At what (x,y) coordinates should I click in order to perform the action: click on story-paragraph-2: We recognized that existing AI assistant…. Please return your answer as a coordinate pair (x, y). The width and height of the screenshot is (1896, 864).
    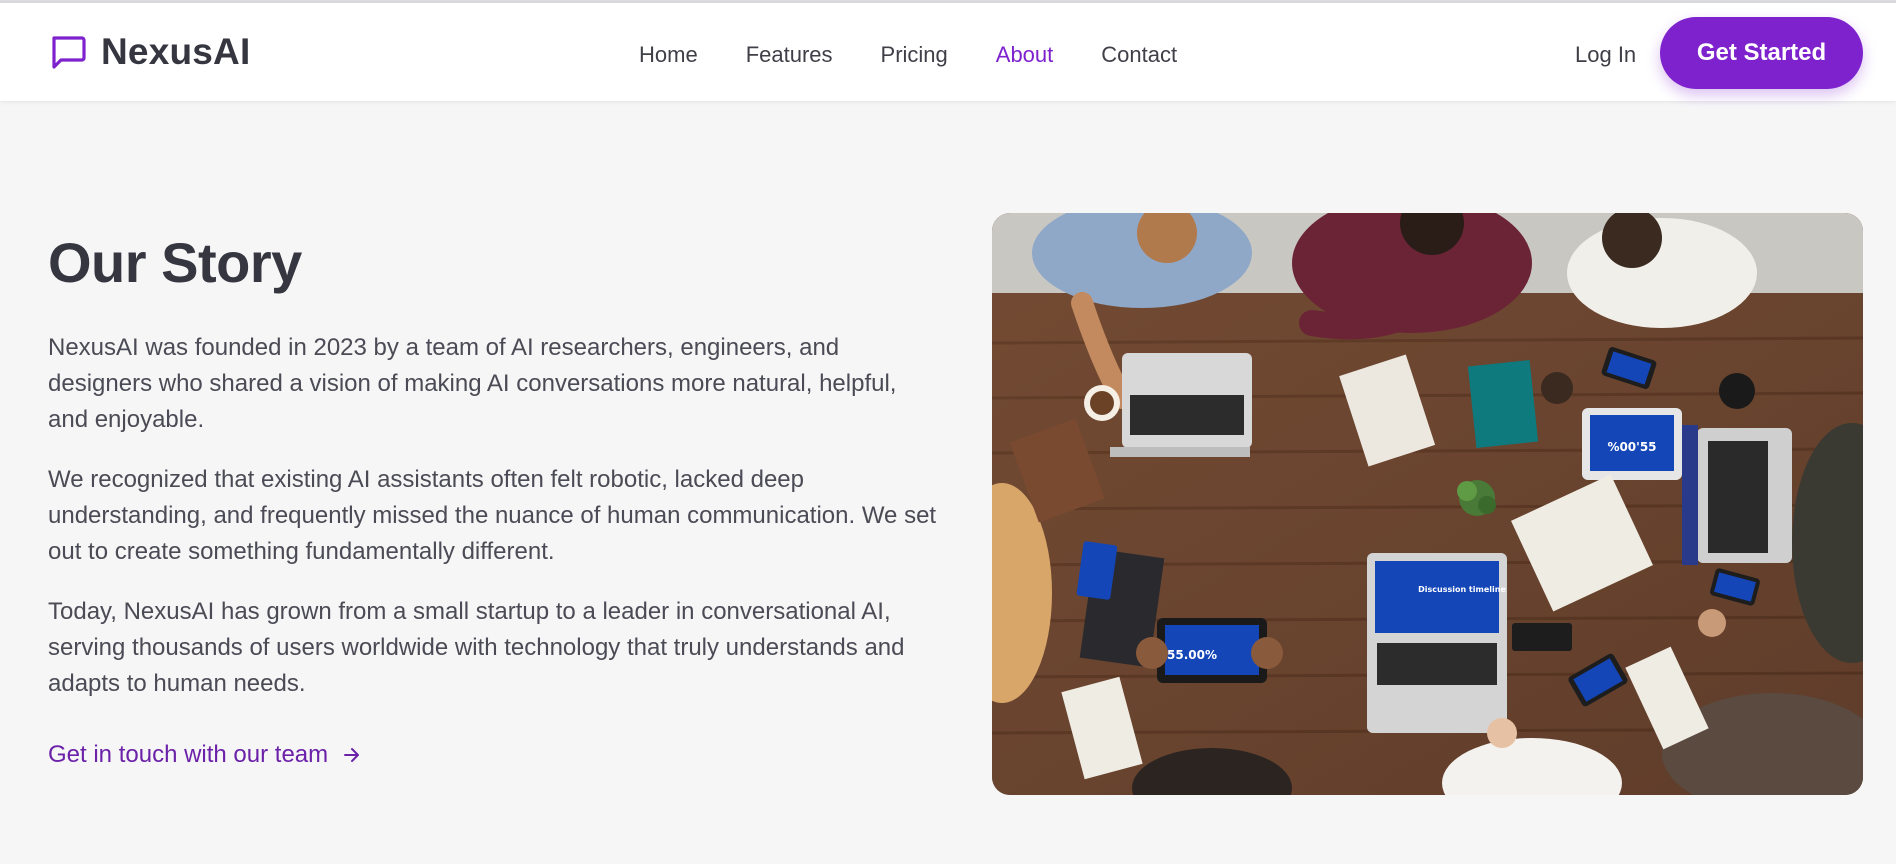
    Looking at the image, I should click on (492, 515).